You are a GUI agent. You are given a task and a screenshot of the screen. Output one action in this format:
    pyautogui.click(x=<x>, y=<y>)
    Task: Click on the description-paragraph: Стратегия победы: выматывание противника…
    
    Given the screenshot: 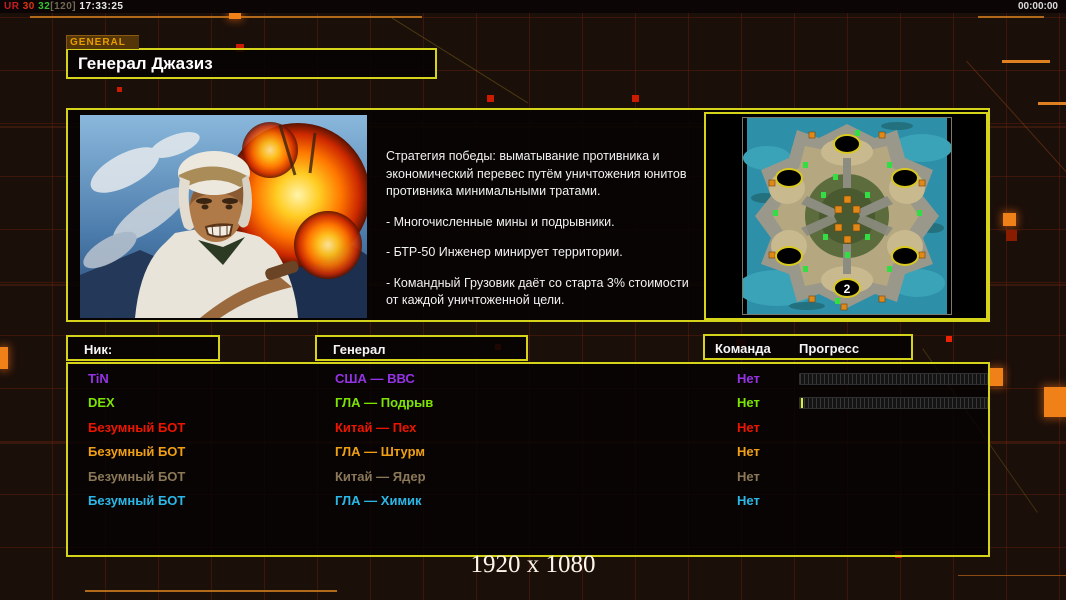 What is the action you would take?
    pyautogui.click(x=536, y=173)
    